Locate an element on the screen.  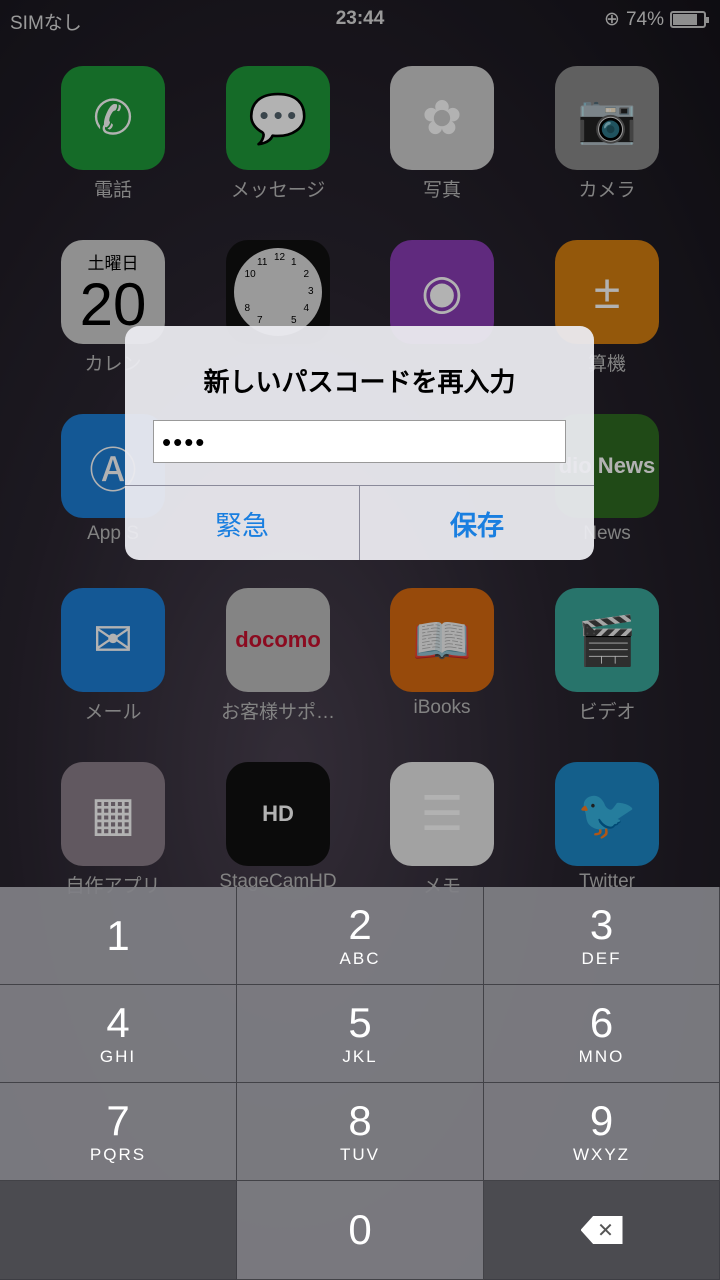
stagecam-icon: HD is located at coordinates (278, 814).